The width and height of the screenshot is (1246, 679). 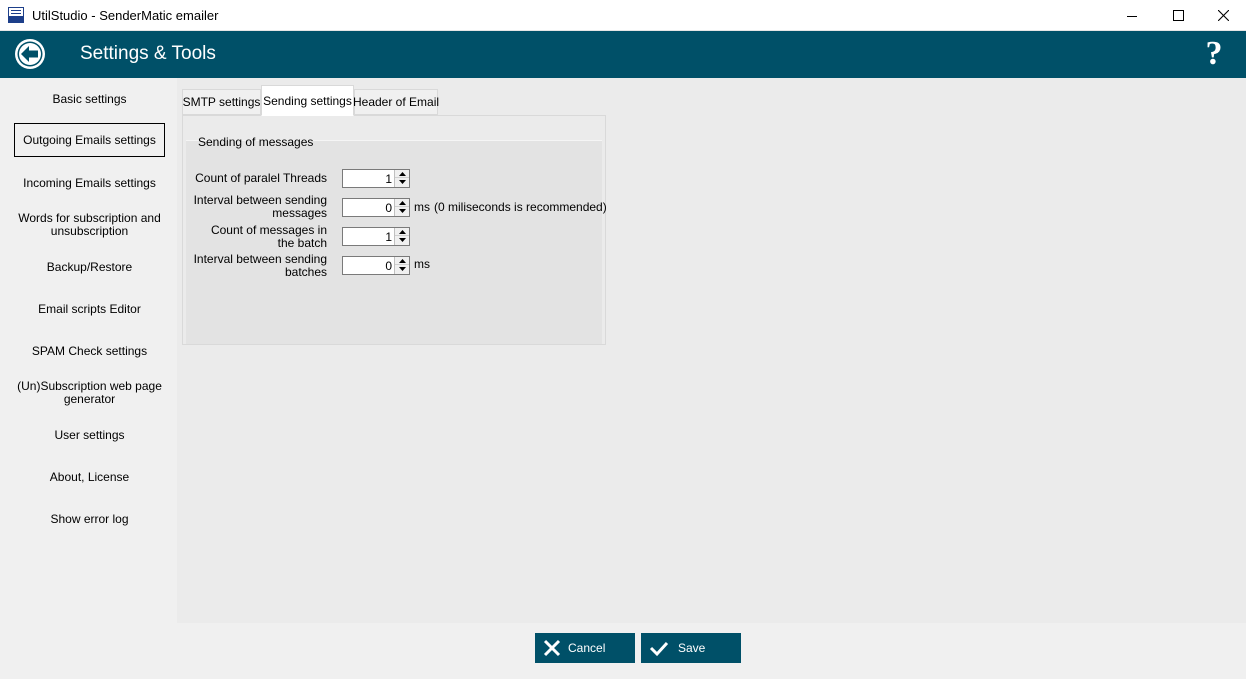 I want to click on sidebar-item-spam-check: SPAM Check settings, so click(x=89, y=351).